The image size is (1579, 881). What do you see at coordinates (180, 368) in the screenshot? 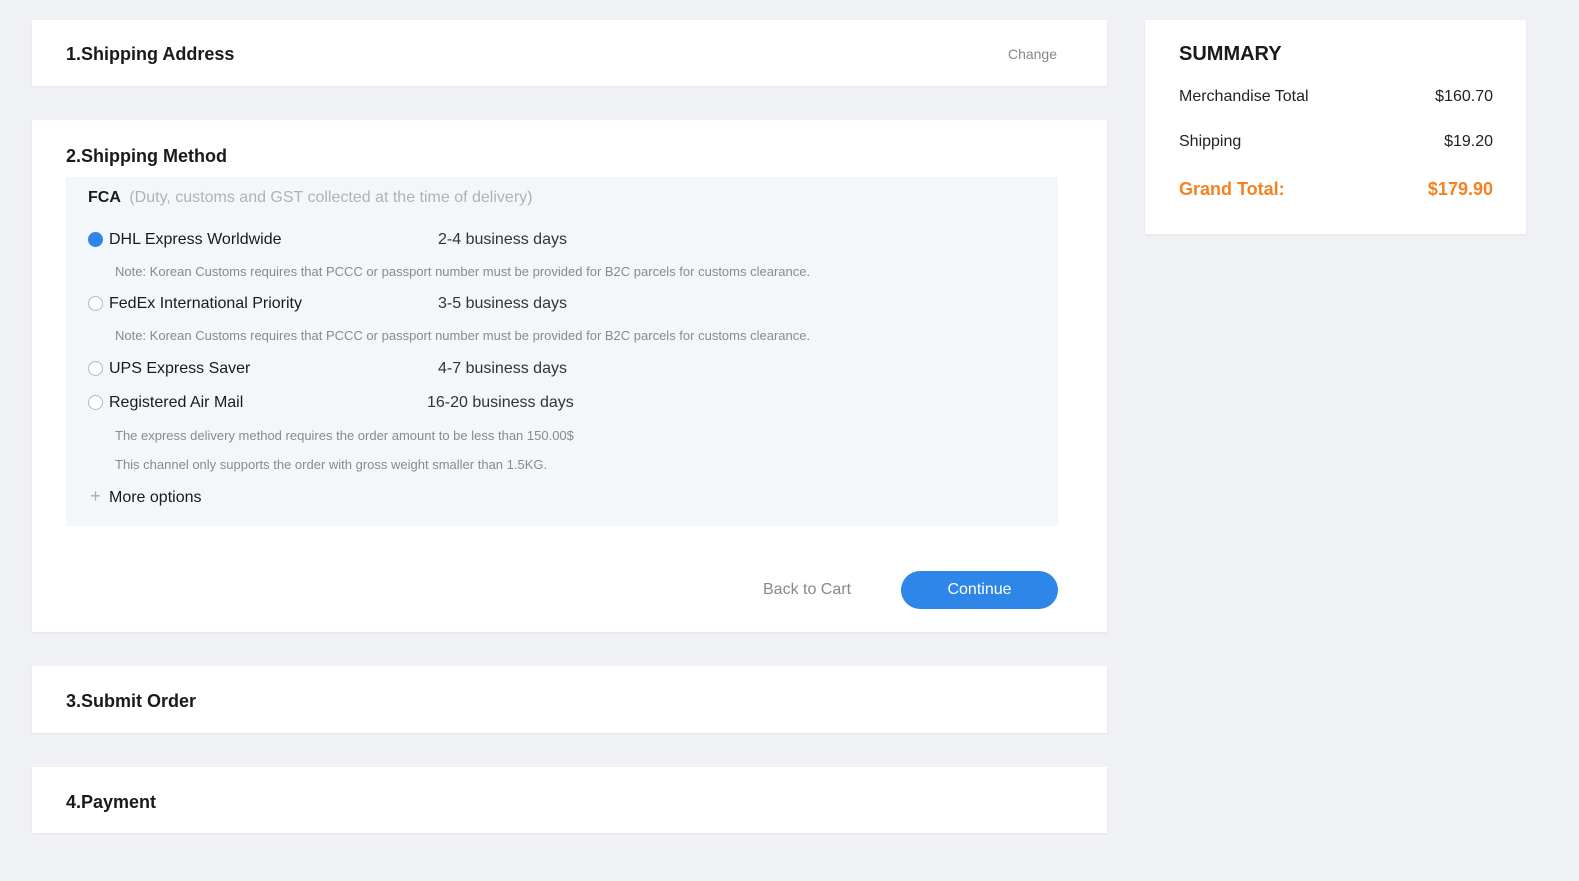
I see `shipping-option-name: UPS Express Saver` at bounding box center [180, 368].